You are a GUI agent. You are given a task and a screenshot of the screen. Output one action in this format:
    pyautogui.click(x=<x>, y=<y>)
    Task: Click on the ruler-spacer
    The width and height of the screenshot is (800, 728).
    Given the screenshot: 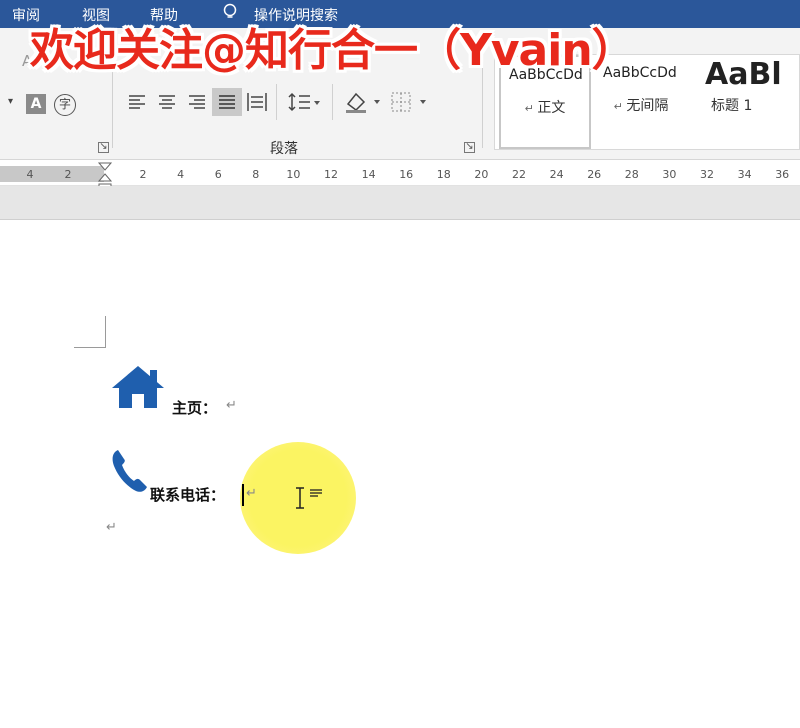 What is the action you would take?
    pyautogui.click(x=400, y=203)
    